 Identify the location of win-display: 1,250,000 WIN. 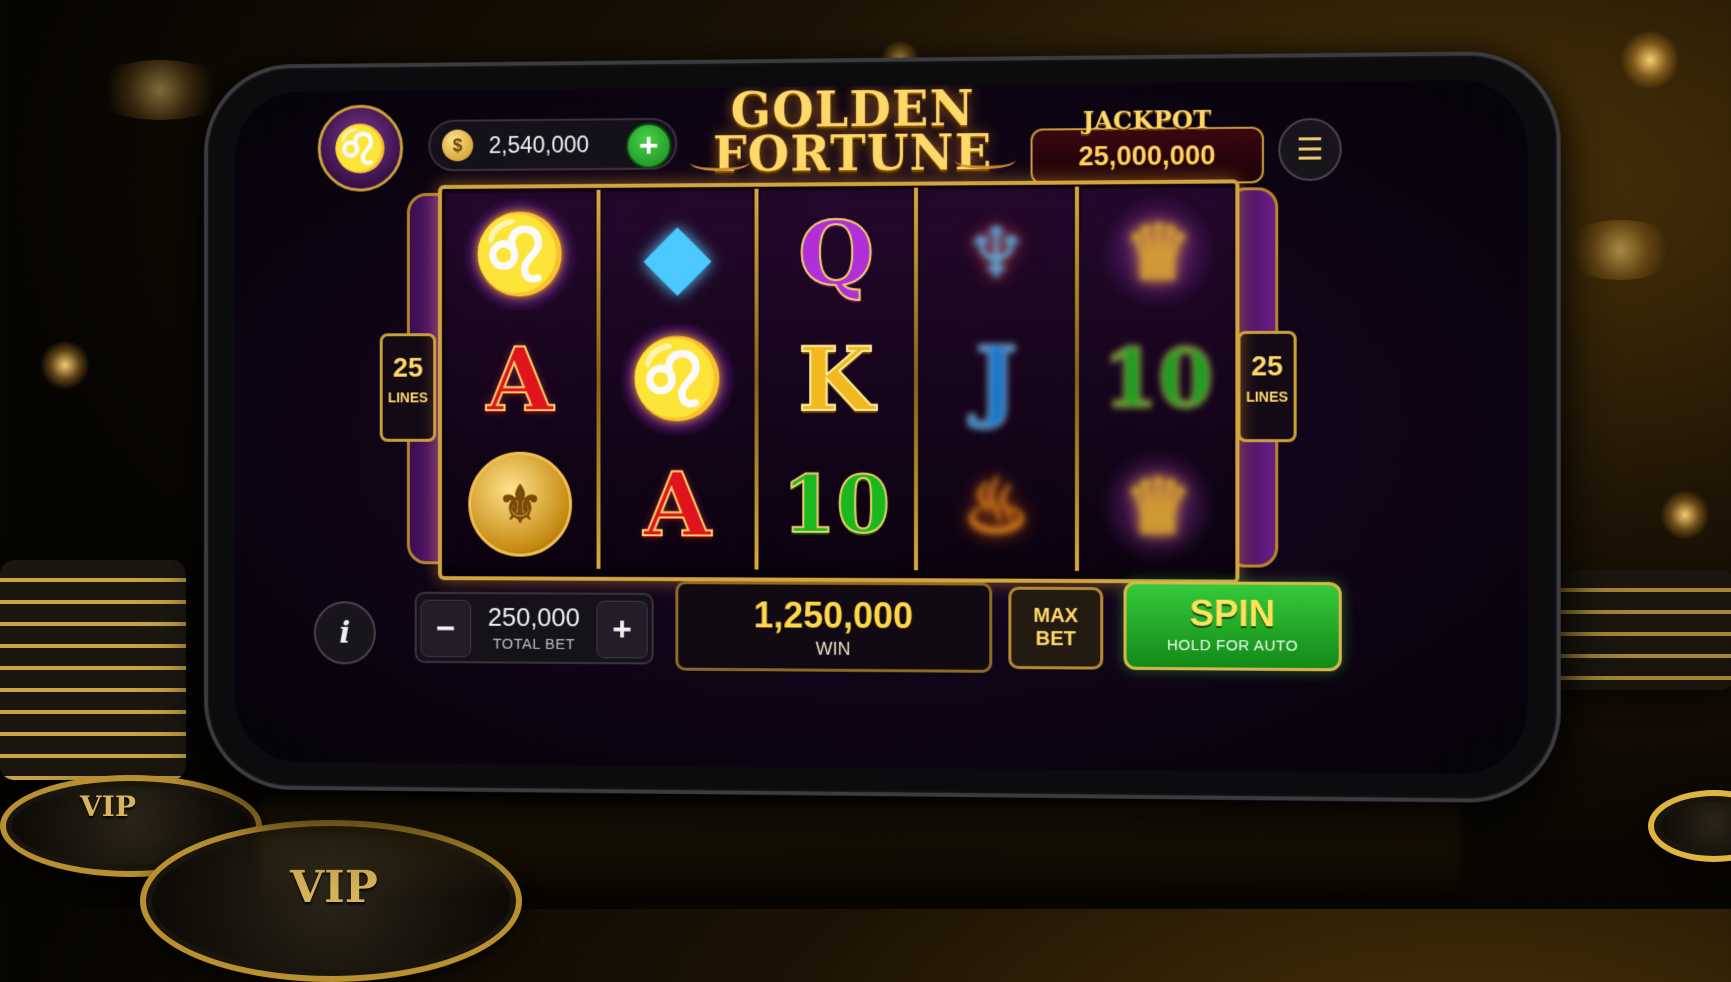
(834, 627).